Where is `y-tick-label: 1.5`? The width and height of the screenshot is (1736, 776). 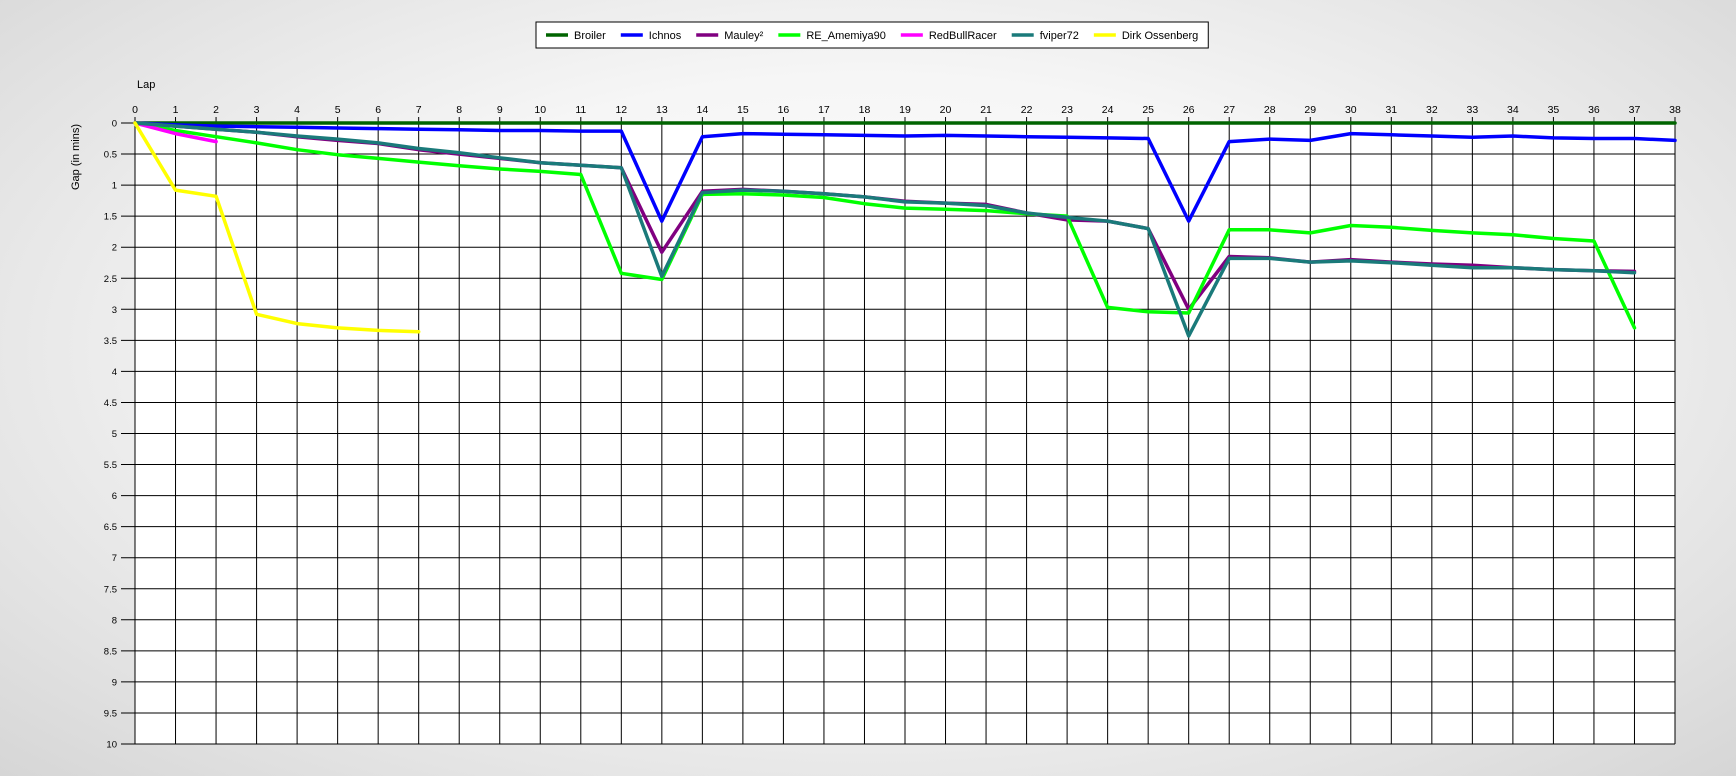
y-tick-label: 1.5 is located at coordinates (110, 217).